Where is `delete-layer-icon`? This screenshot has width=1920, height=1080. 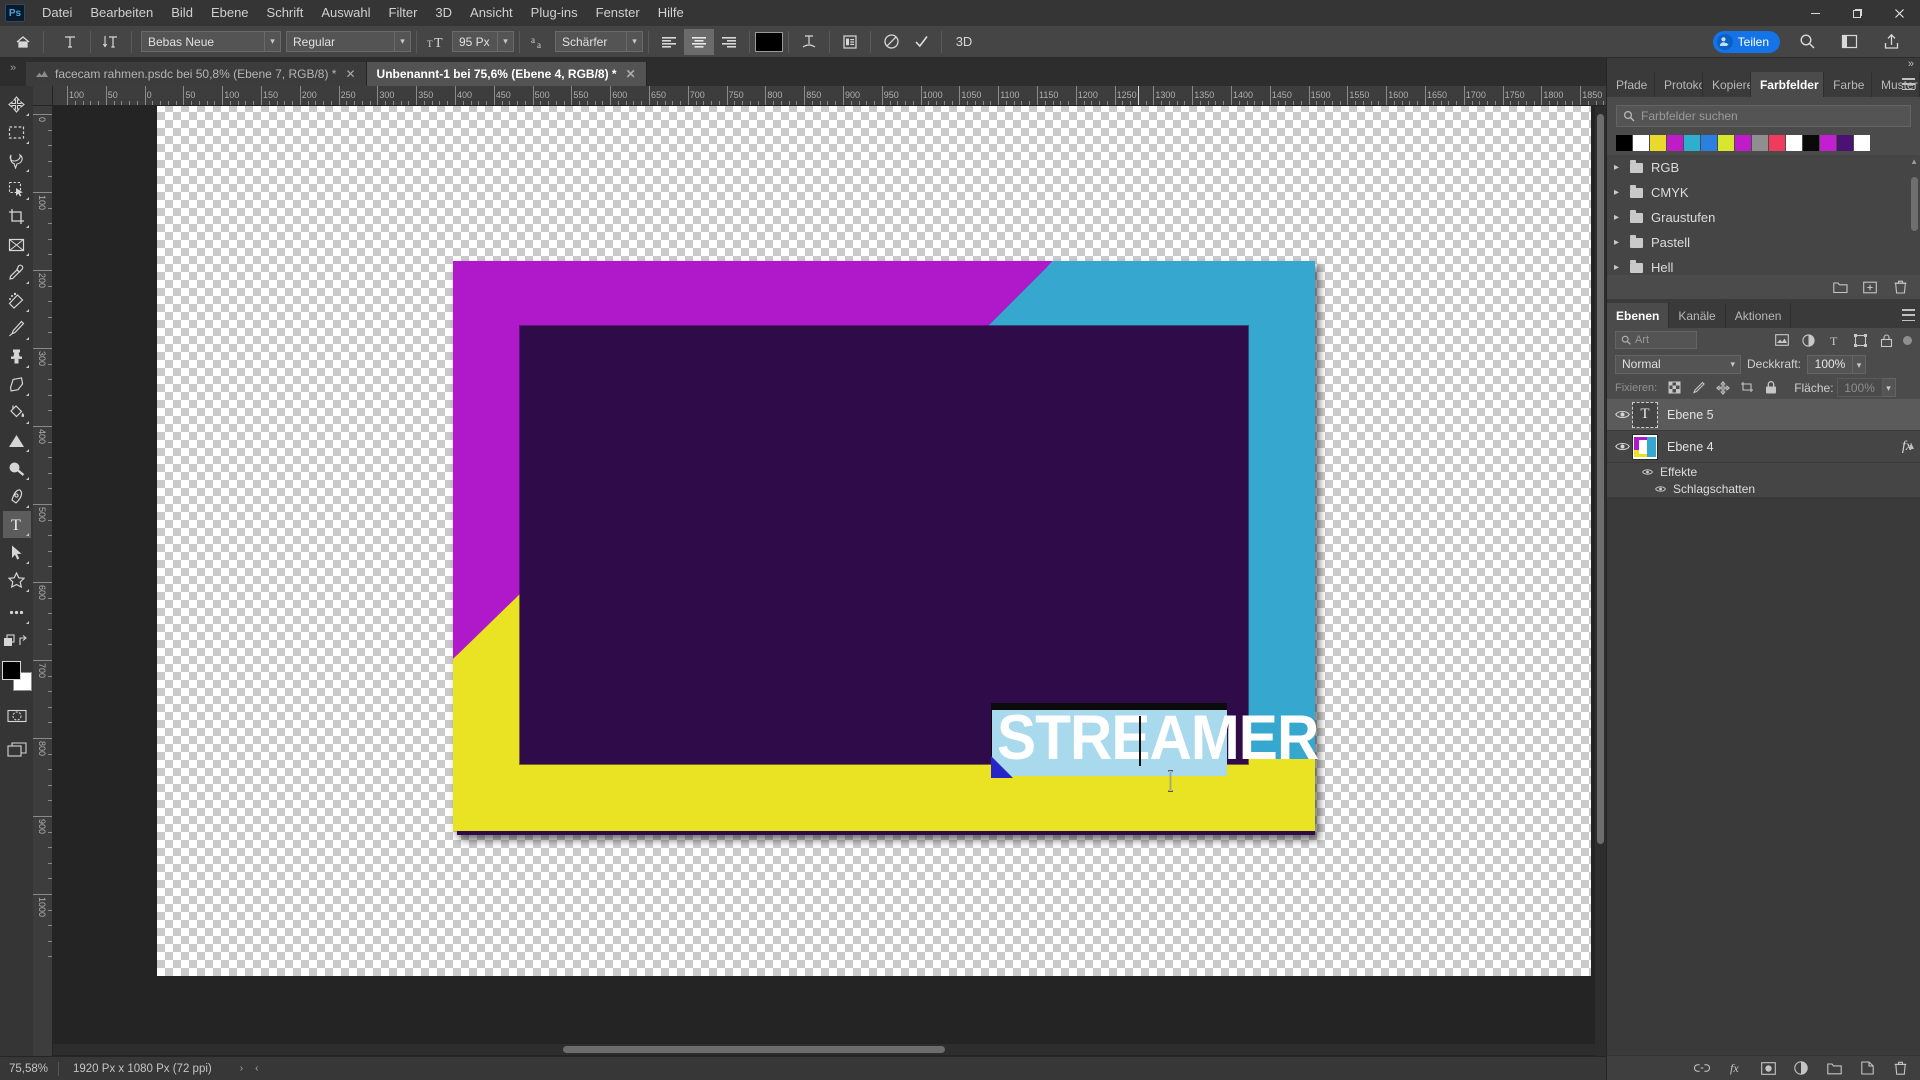
delete-layer-icon is located at coordinates (1900, 1068).